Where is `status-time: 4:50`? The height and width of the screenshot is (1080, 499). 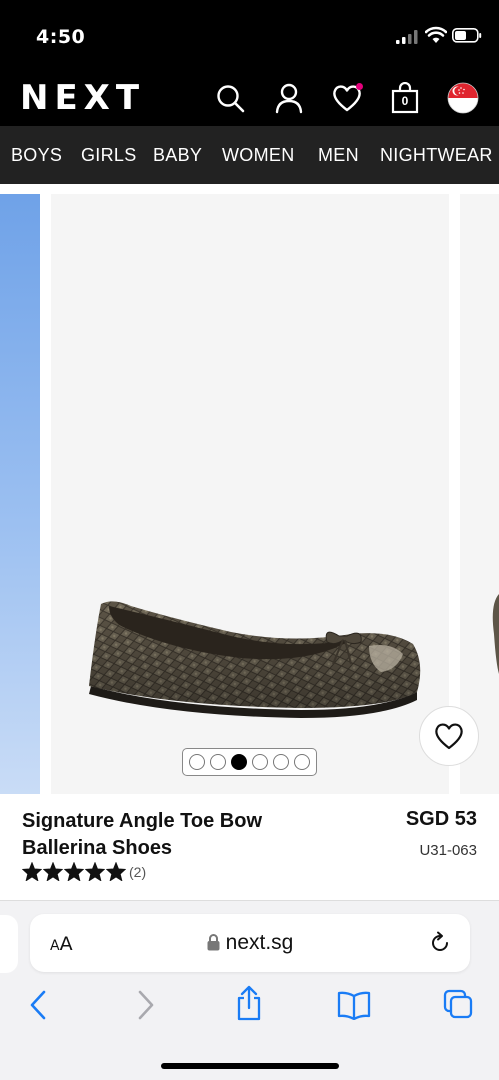
status-time: 4:50 is located at coordinates (61, 37).